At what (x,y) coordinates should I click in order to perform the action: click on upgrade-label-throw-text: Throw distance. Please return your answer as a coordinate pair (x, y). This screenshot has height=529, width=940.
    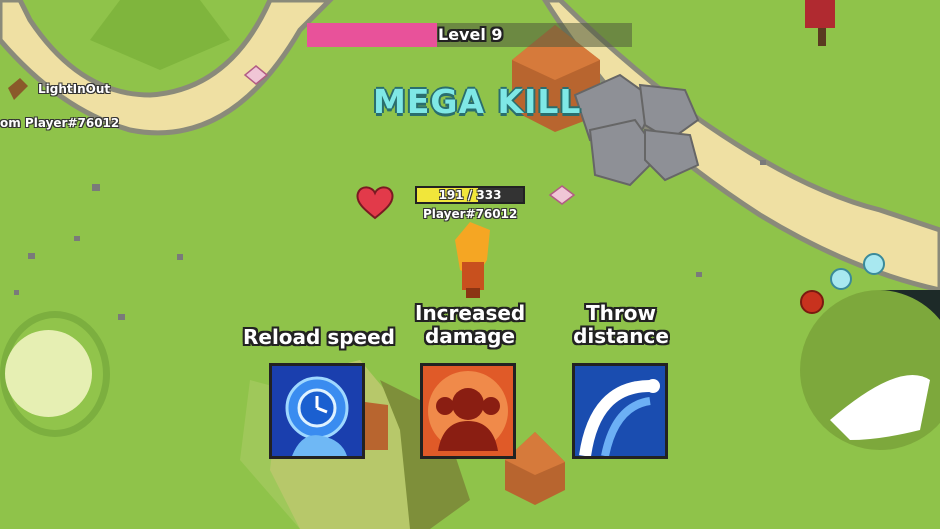
    Looking at the image, I should click on (621, 324).